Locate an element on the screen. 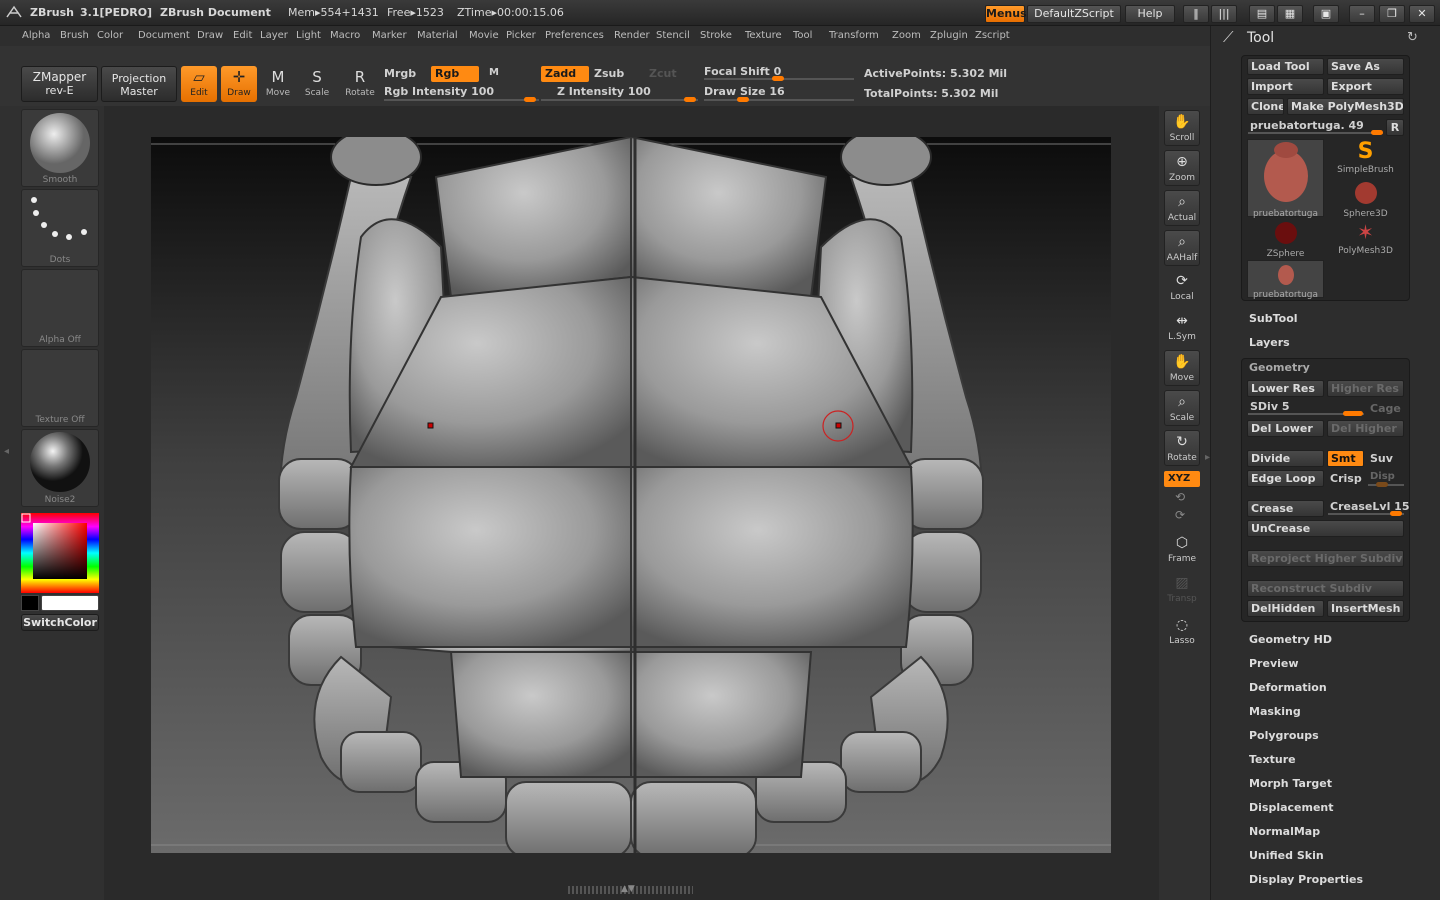  mrgb-toggle: Mrgb is located at coordinates (400, 73).